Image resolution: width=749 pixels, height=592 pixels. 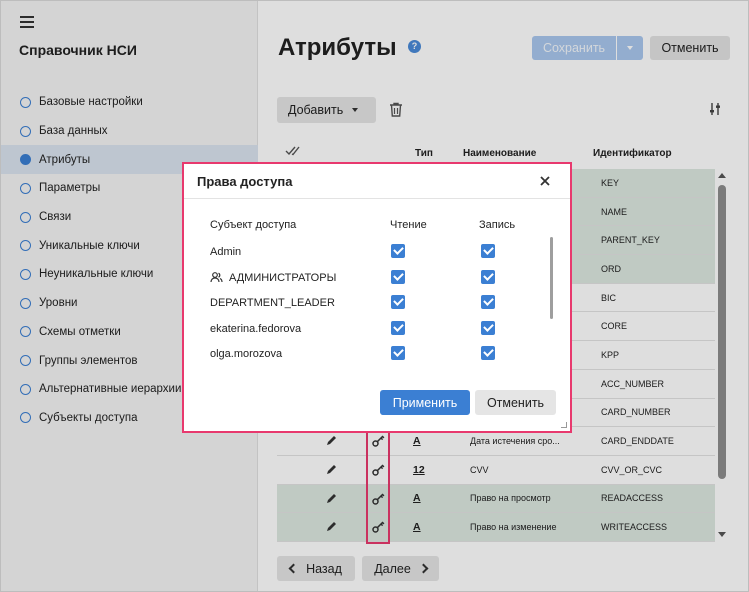 I want to click on resize-grip-icon, so click(x=564, y=425).